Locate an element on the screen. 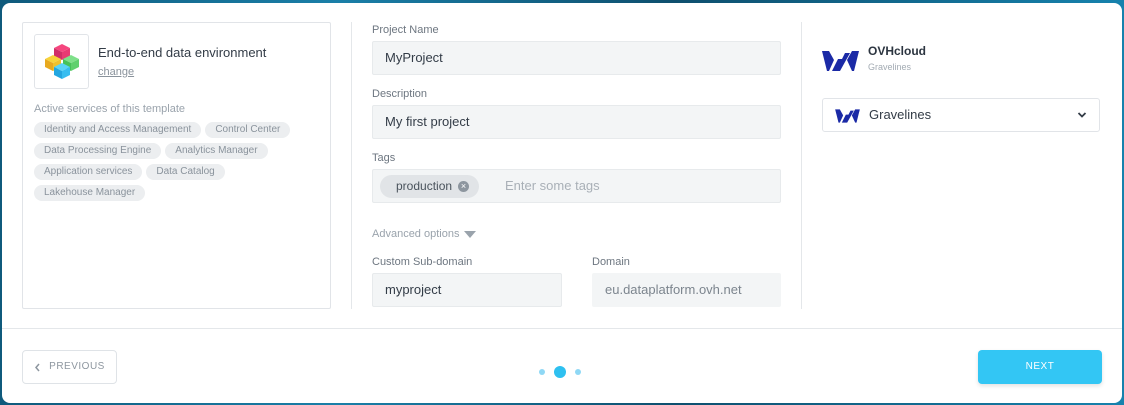 The width and height of the screenshot is (1124, 405). provider-region-sub: Gravelines is located at coordinates (890, 67).